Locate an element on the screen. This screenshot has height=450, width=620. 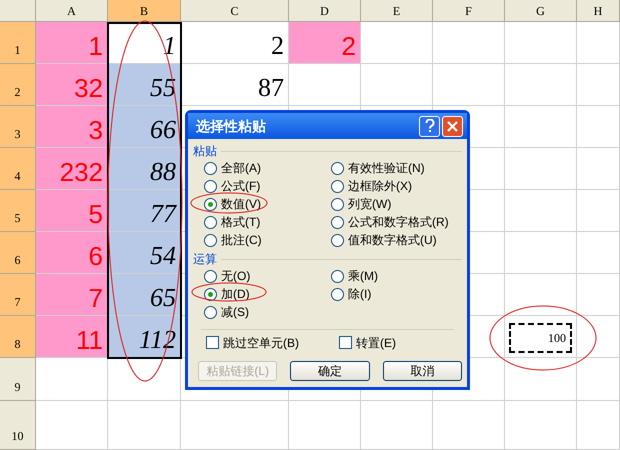
row-header: 5 is located at coordinates (18, 211).